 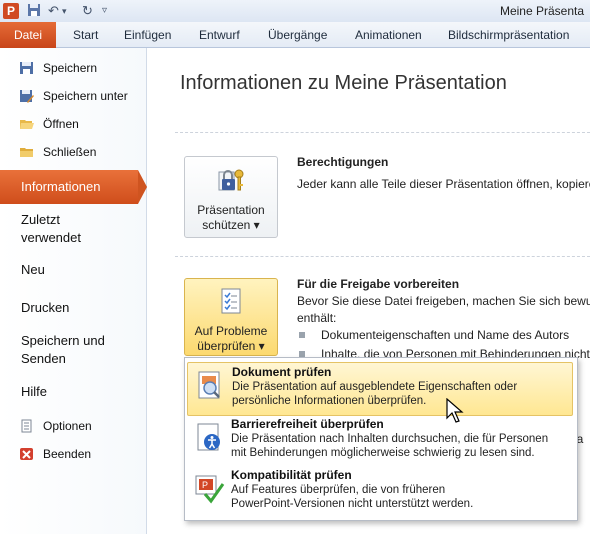 I want to click on accessibility-icon, so click(x=209, y=437).